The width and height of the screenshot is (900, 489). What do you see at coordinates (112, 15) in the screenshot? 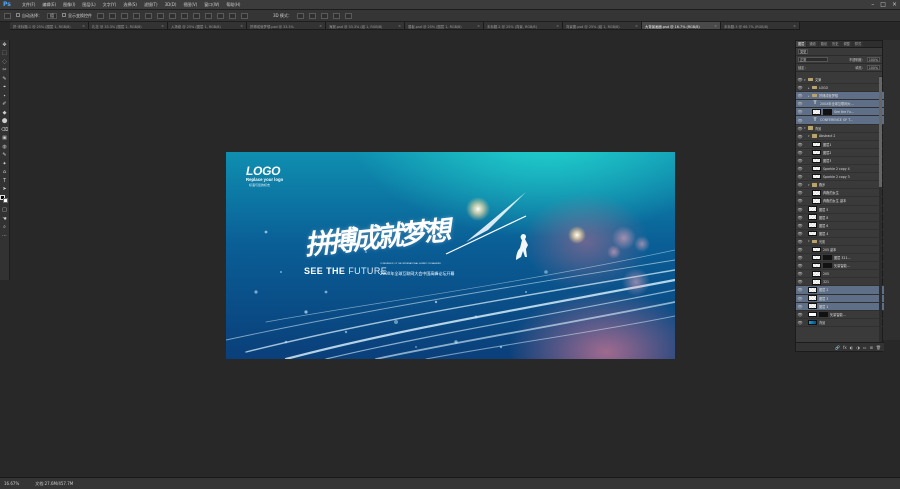
I see `align-middle-icon` at bounding box center [112, 15].